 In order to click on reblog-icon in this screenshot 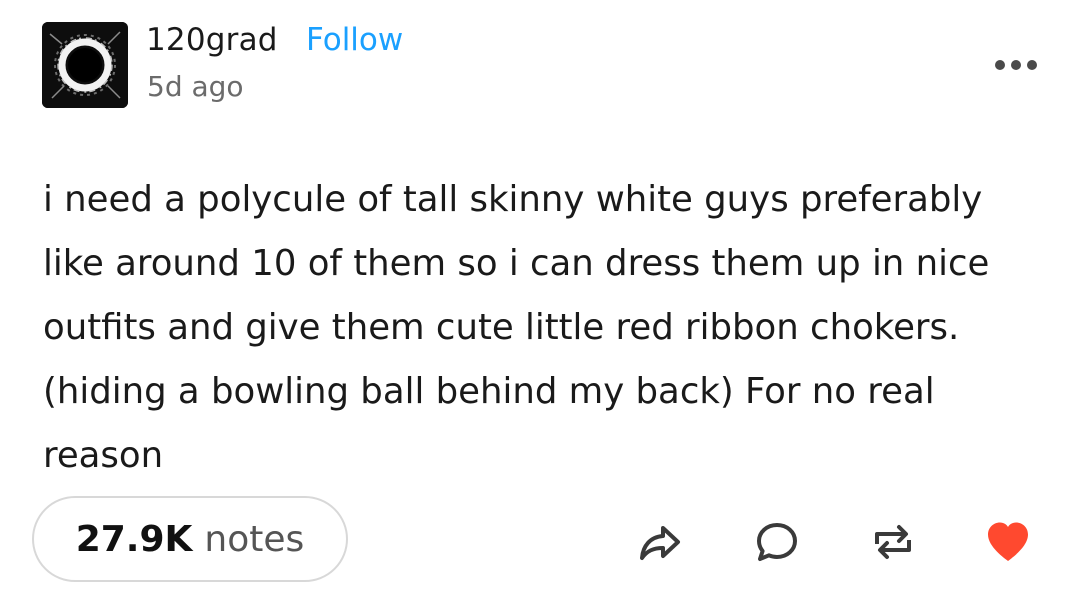, I will do `click(893, 542)`.